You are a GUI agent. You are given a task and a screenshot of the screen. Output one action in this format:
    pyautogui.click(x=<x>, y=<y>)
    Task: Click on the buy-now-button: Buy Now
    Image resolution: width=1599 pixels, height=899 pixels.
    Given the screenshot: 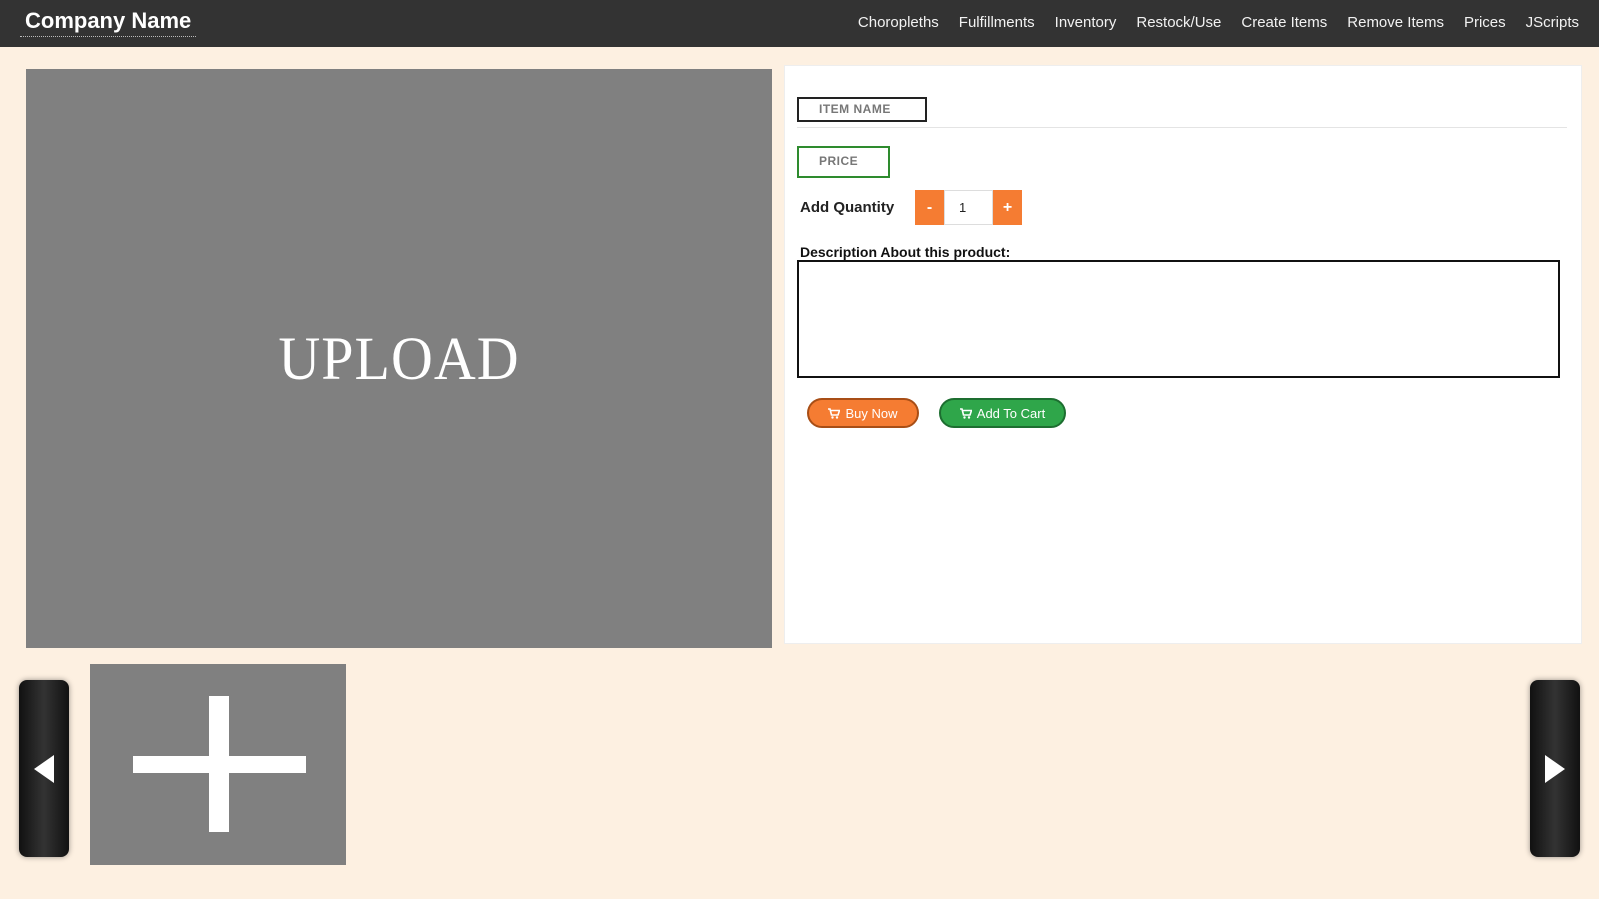 What is the action you would take?
    pyautogui.click(x=863, y=413)
    